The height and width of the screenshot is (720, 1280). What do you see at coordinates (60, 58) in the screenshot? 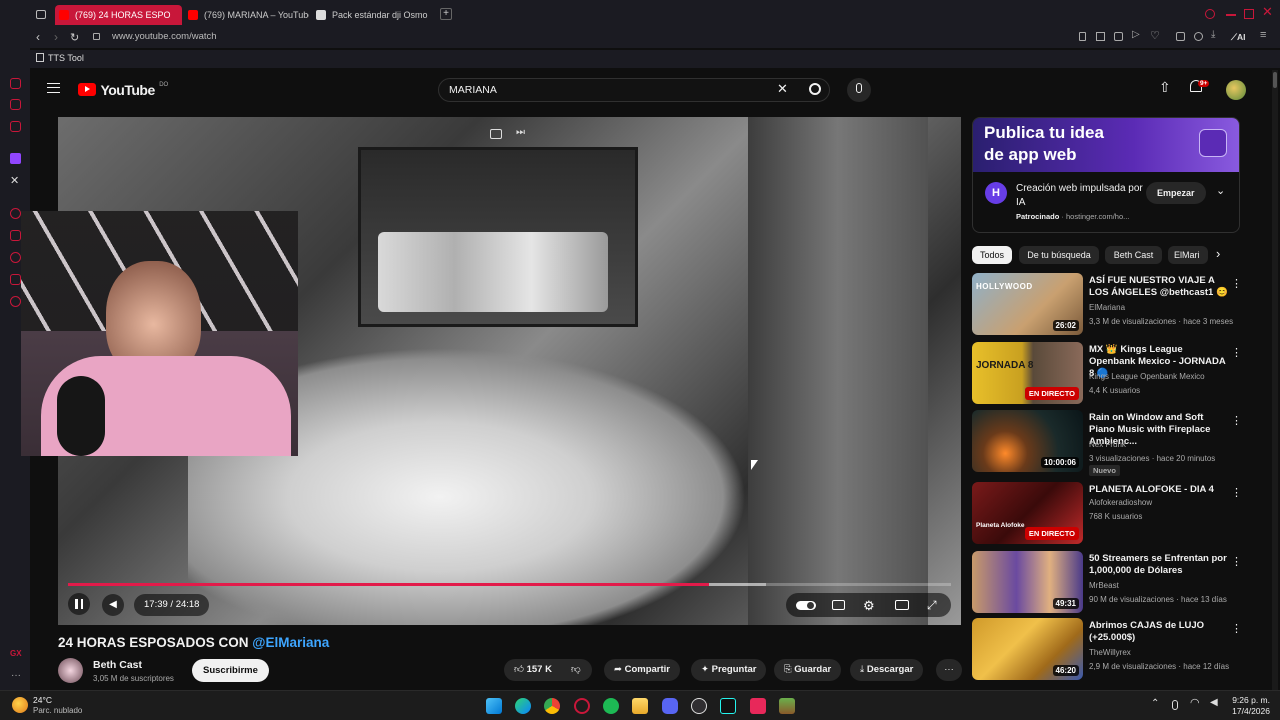
I see `bookmark-tts-tool: TTS Tool` at bounding box center [60, 58].